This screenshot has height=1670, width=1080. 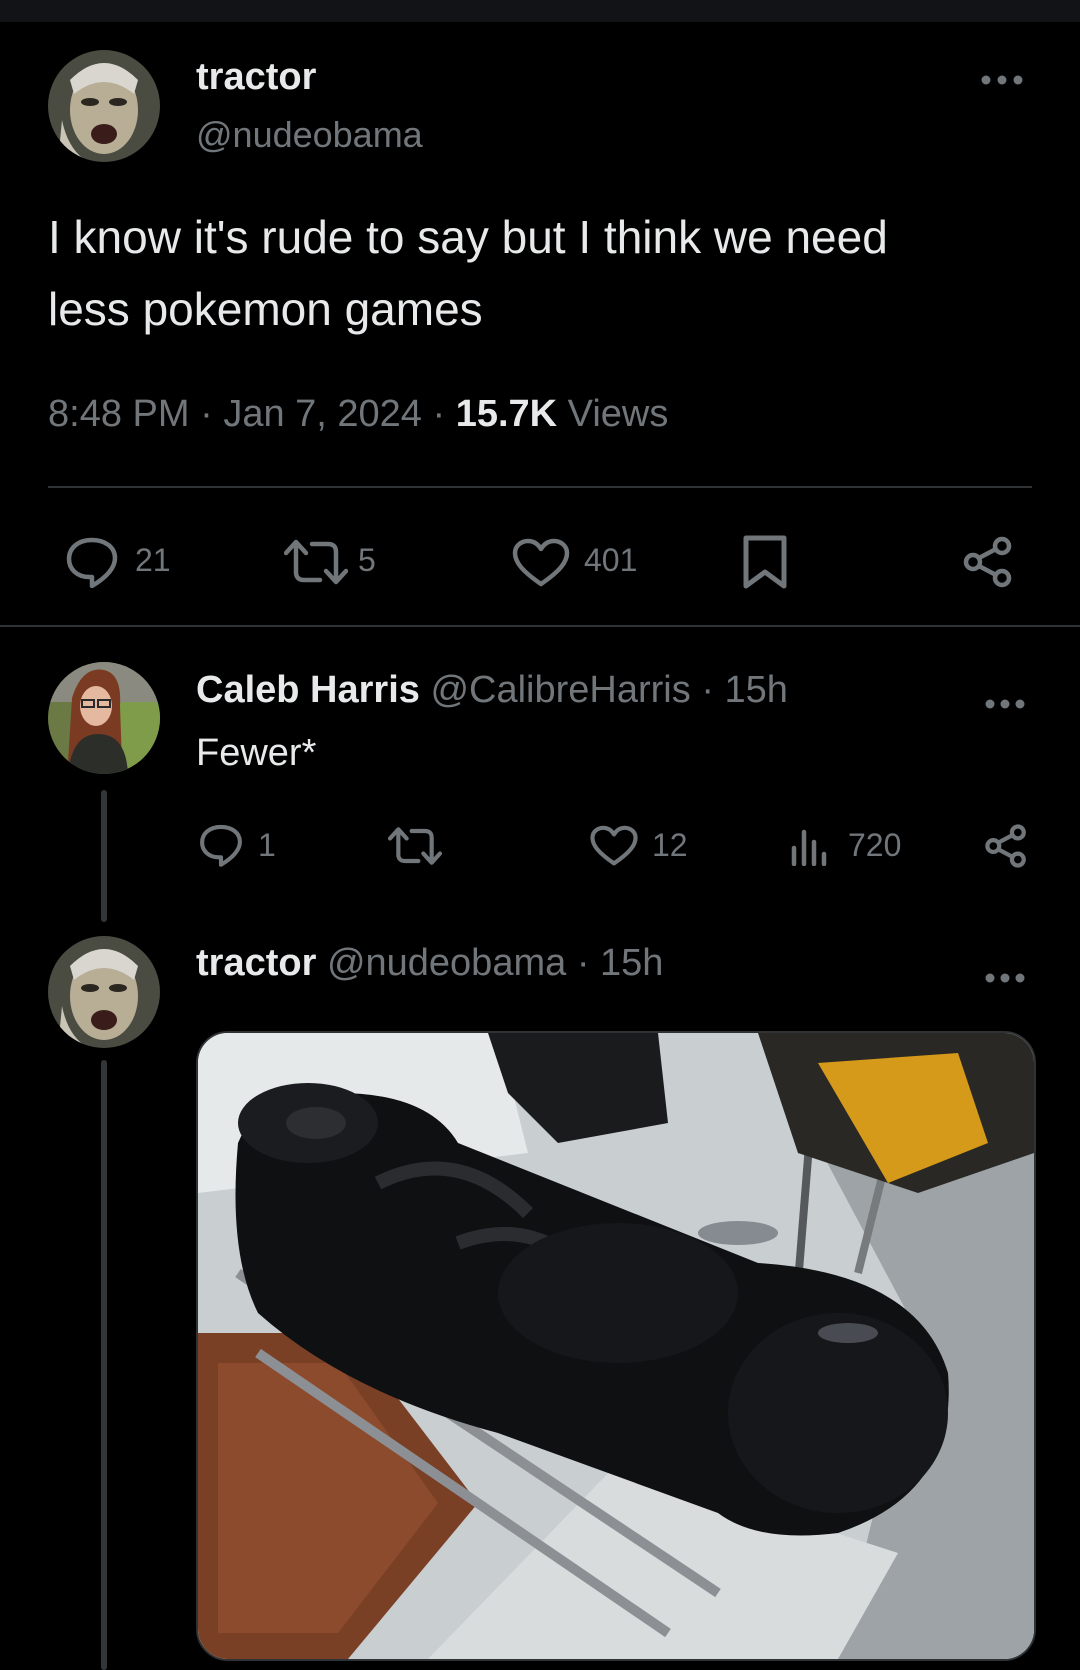 What do you see at coordinates (610, 560) in the screenshot?
I see `like-count: 401` at bounding box center [610, 560].